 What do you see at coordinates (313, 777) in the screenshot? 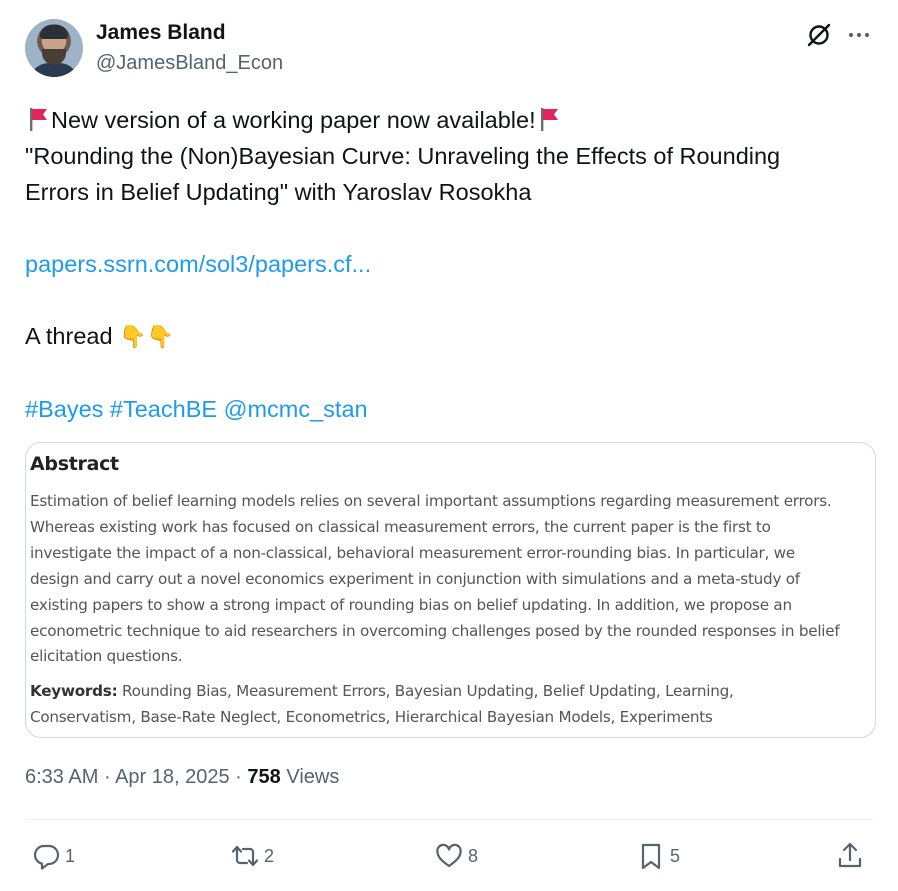
I see `views-label: Views` at bounding box center [313, 777].